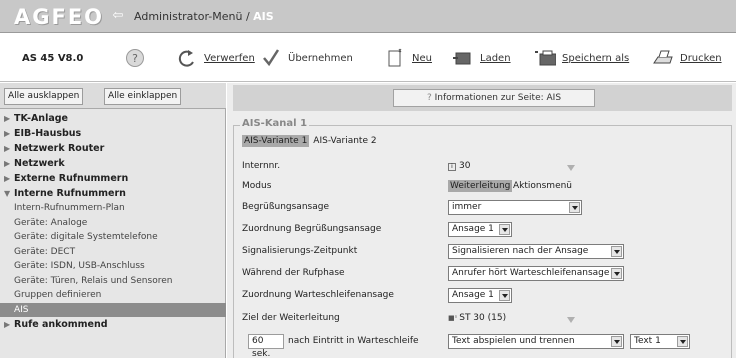 Image resolution: width=736 pixels, height=358 pixels. What do you see at coordinates (257, 186) in the screenshot?
I see `modus-label: Modus` at bounding box center [257, 186].